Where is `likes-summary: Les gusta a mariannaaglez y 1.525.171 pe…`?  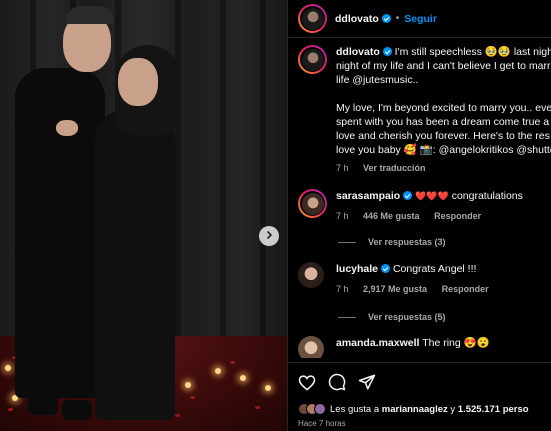
likes-summary: Les gusta a mariannaaglez y 1.525.171 pe… is located at coordinates (424, 409).